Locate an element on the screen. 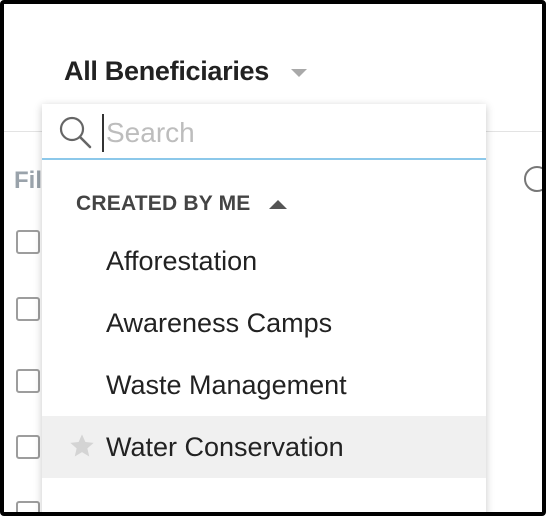 The width and height of the screenshot is (546, 516). star-icon is located at coordinates (82, 446).